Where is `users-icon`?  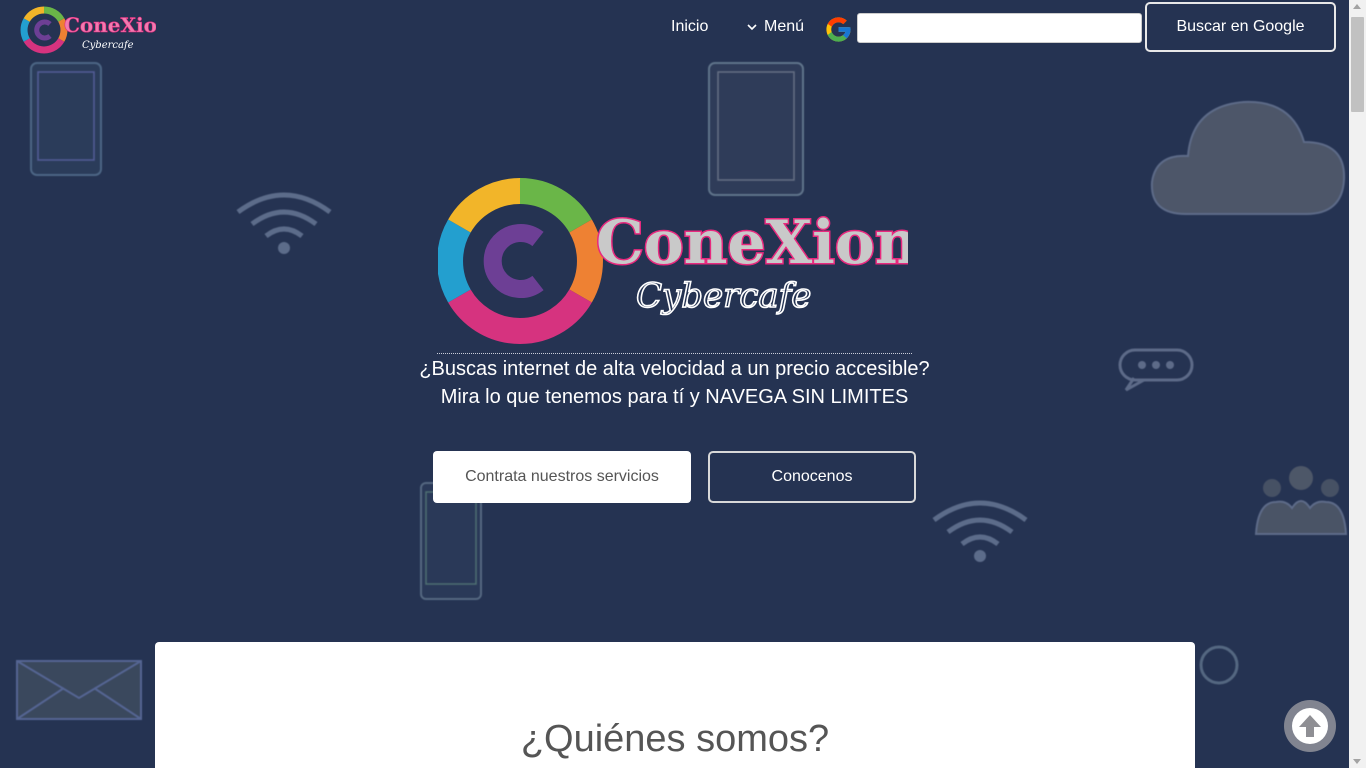
users-icon is located at coordinates (1301, 500).